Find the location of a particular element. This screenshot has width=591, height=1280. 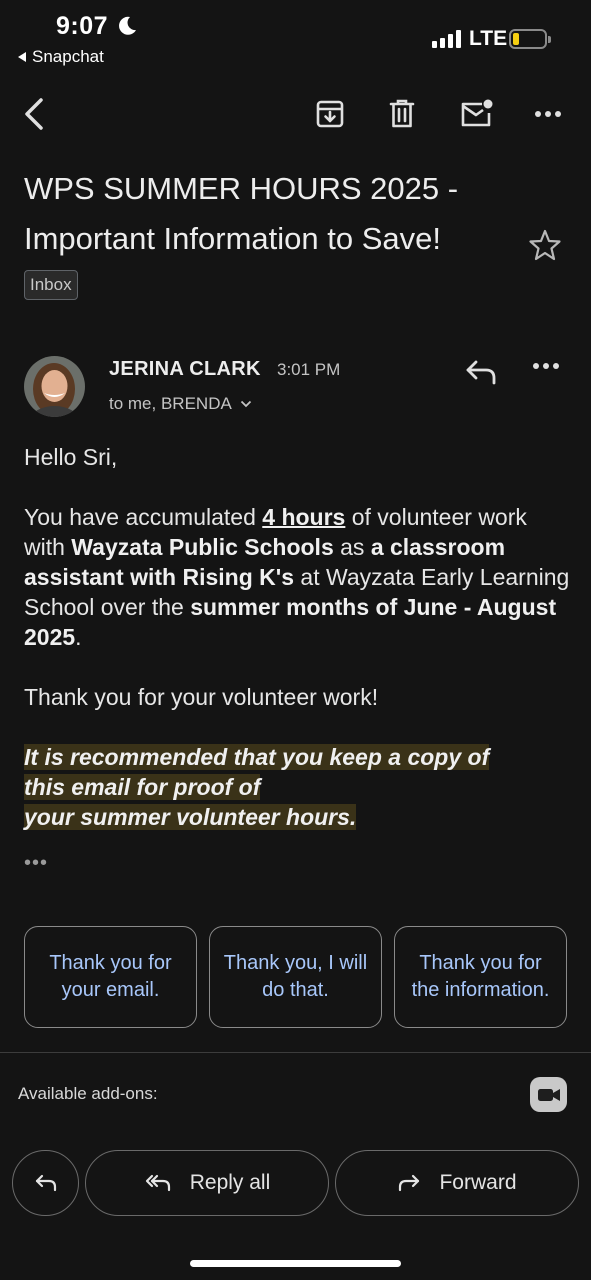

forward-button: Forward is located at coordinates (457, 1183).